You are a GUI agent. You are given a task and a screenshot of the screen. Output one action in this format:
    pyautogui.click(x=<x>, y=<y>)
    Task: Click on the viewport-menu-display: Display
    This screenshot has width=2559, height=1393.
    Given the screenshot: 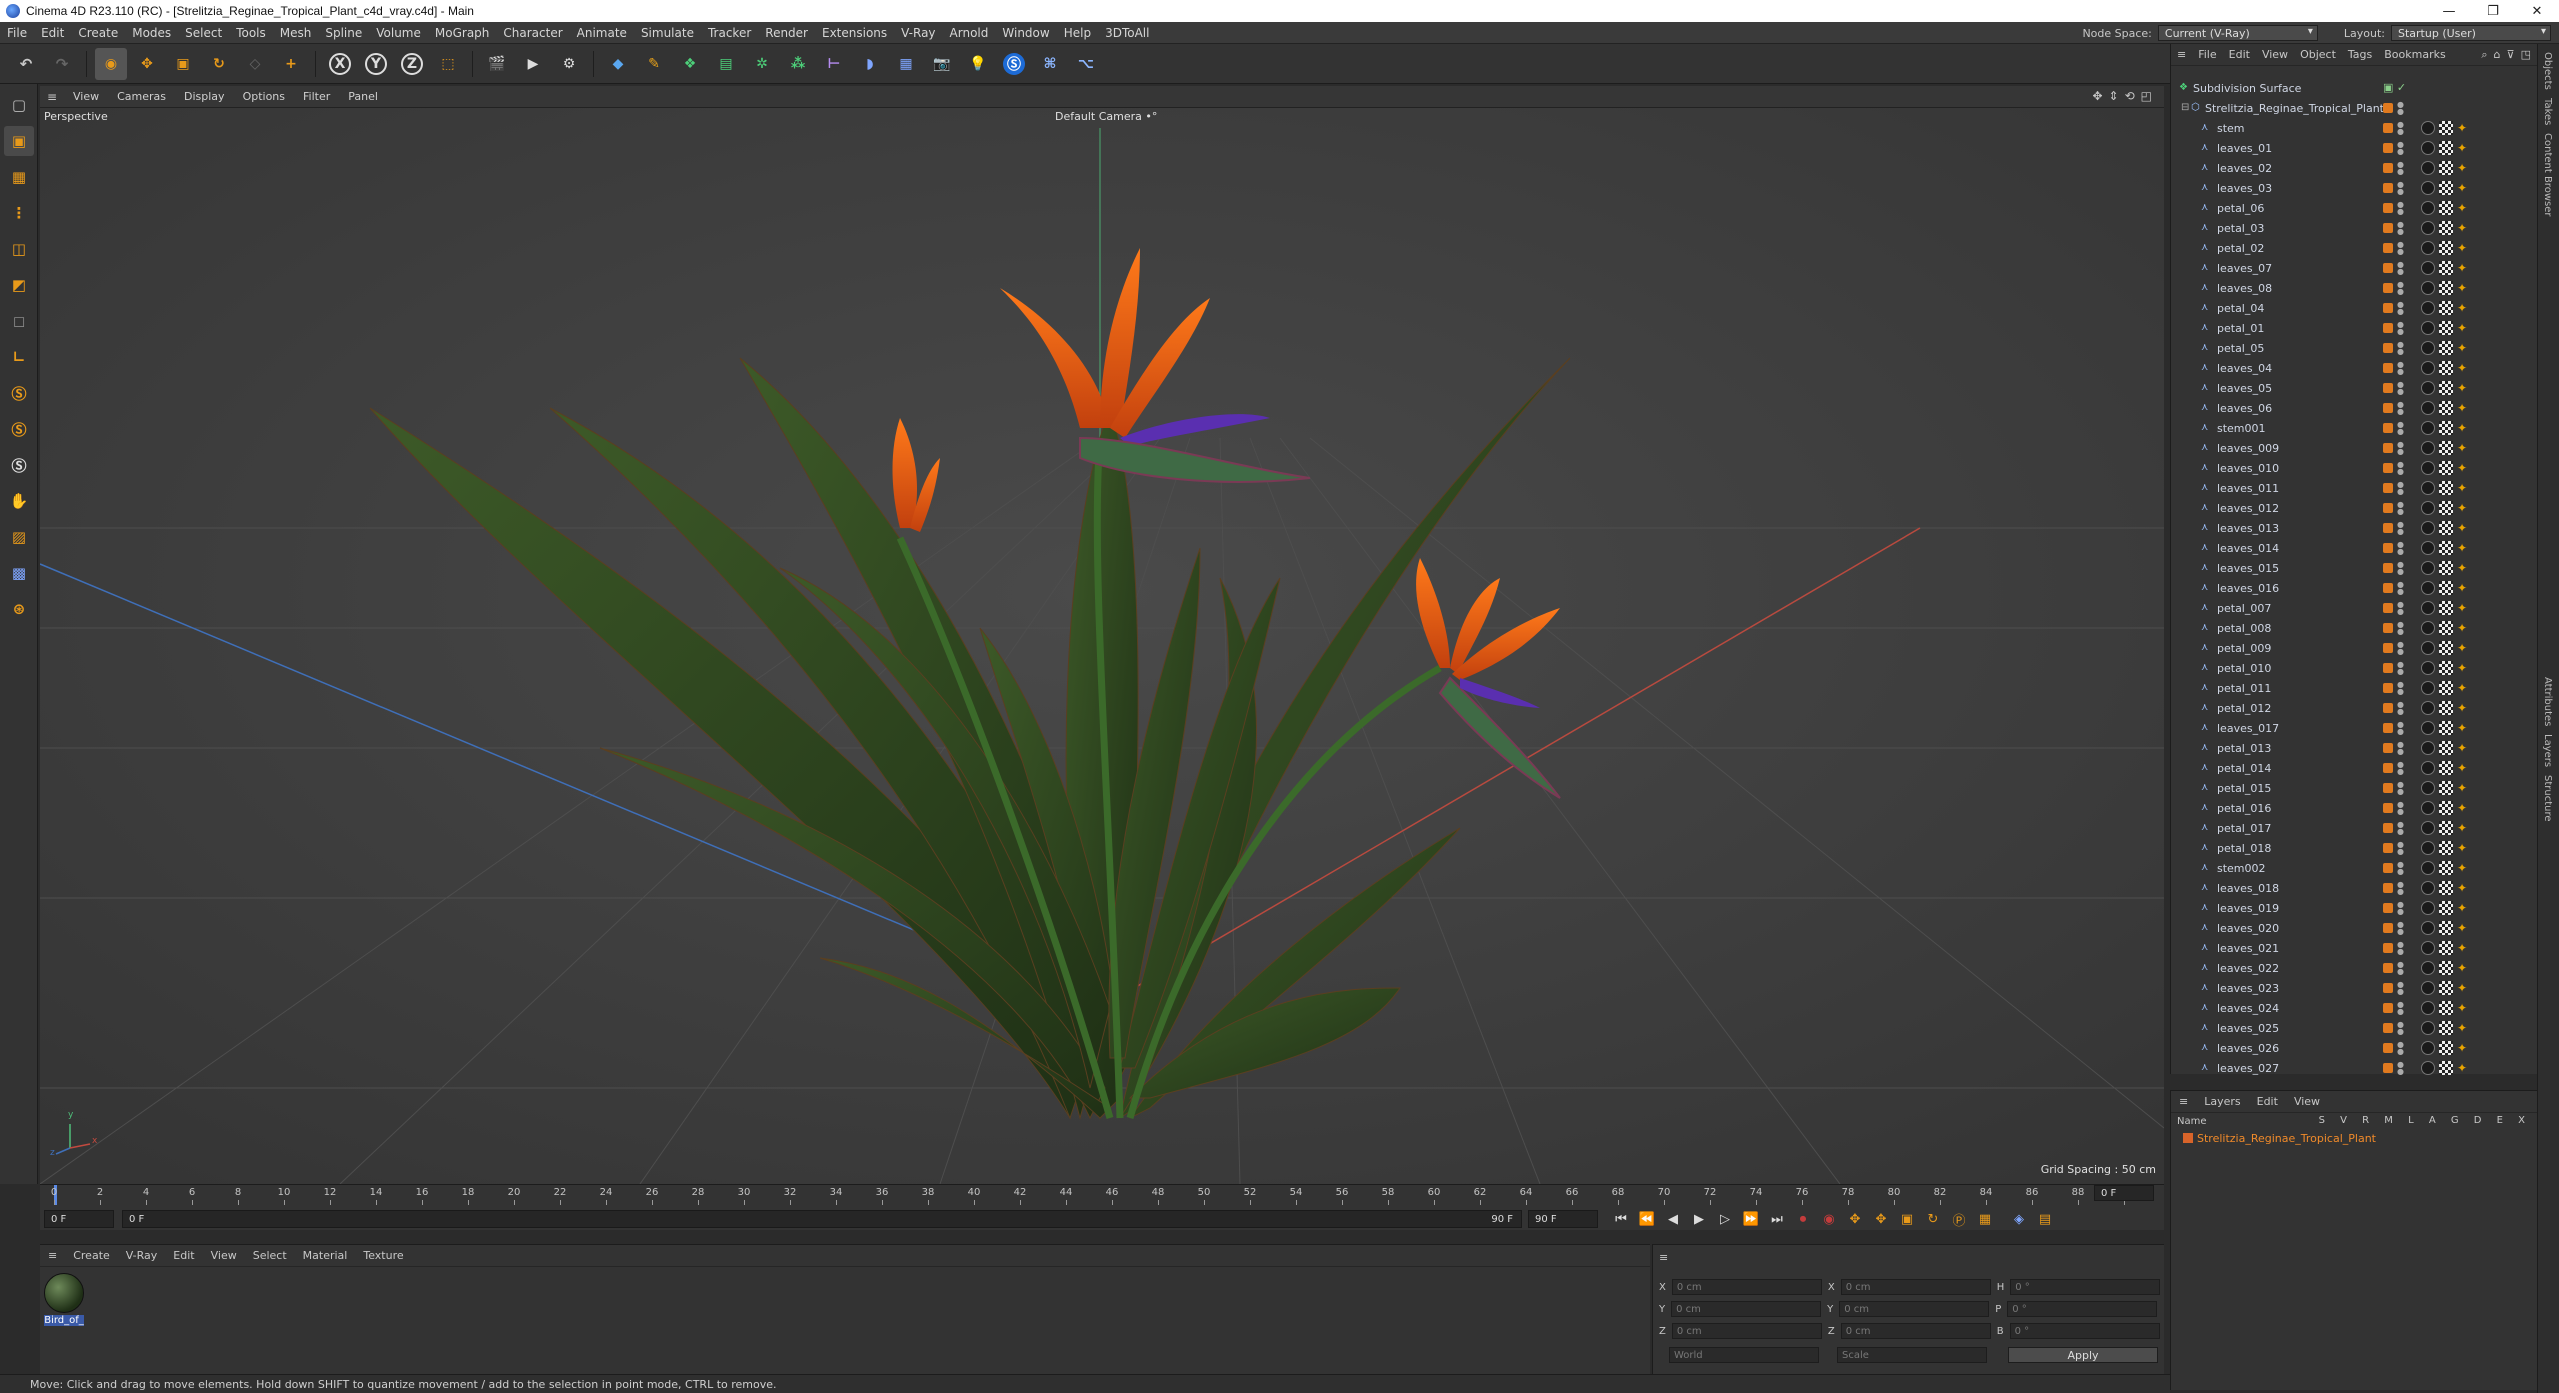 What is the action you would take?
    pyautogui.click(x=204, y=96)
    